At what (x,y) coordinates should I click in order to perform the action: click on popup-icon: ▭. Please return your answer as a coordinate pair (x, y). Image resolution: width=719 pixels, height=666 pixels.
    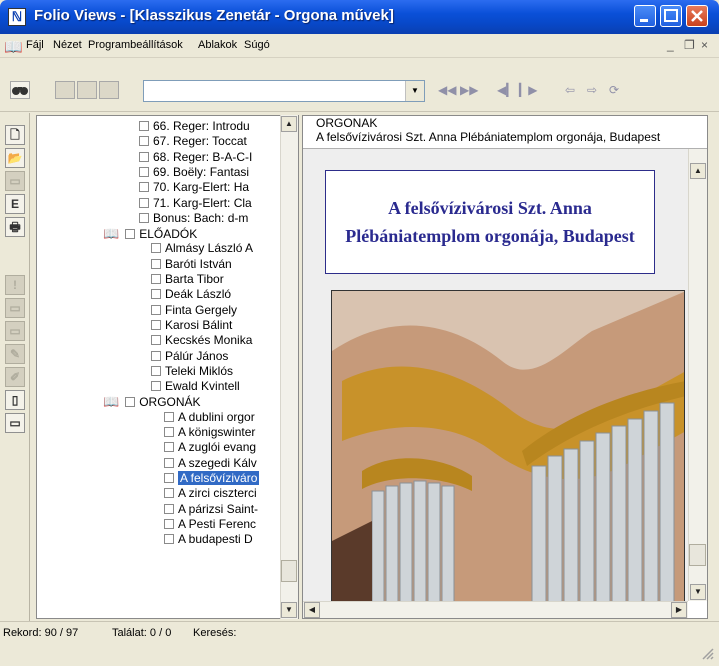
    Looking at the image, I should click on (15, 331).